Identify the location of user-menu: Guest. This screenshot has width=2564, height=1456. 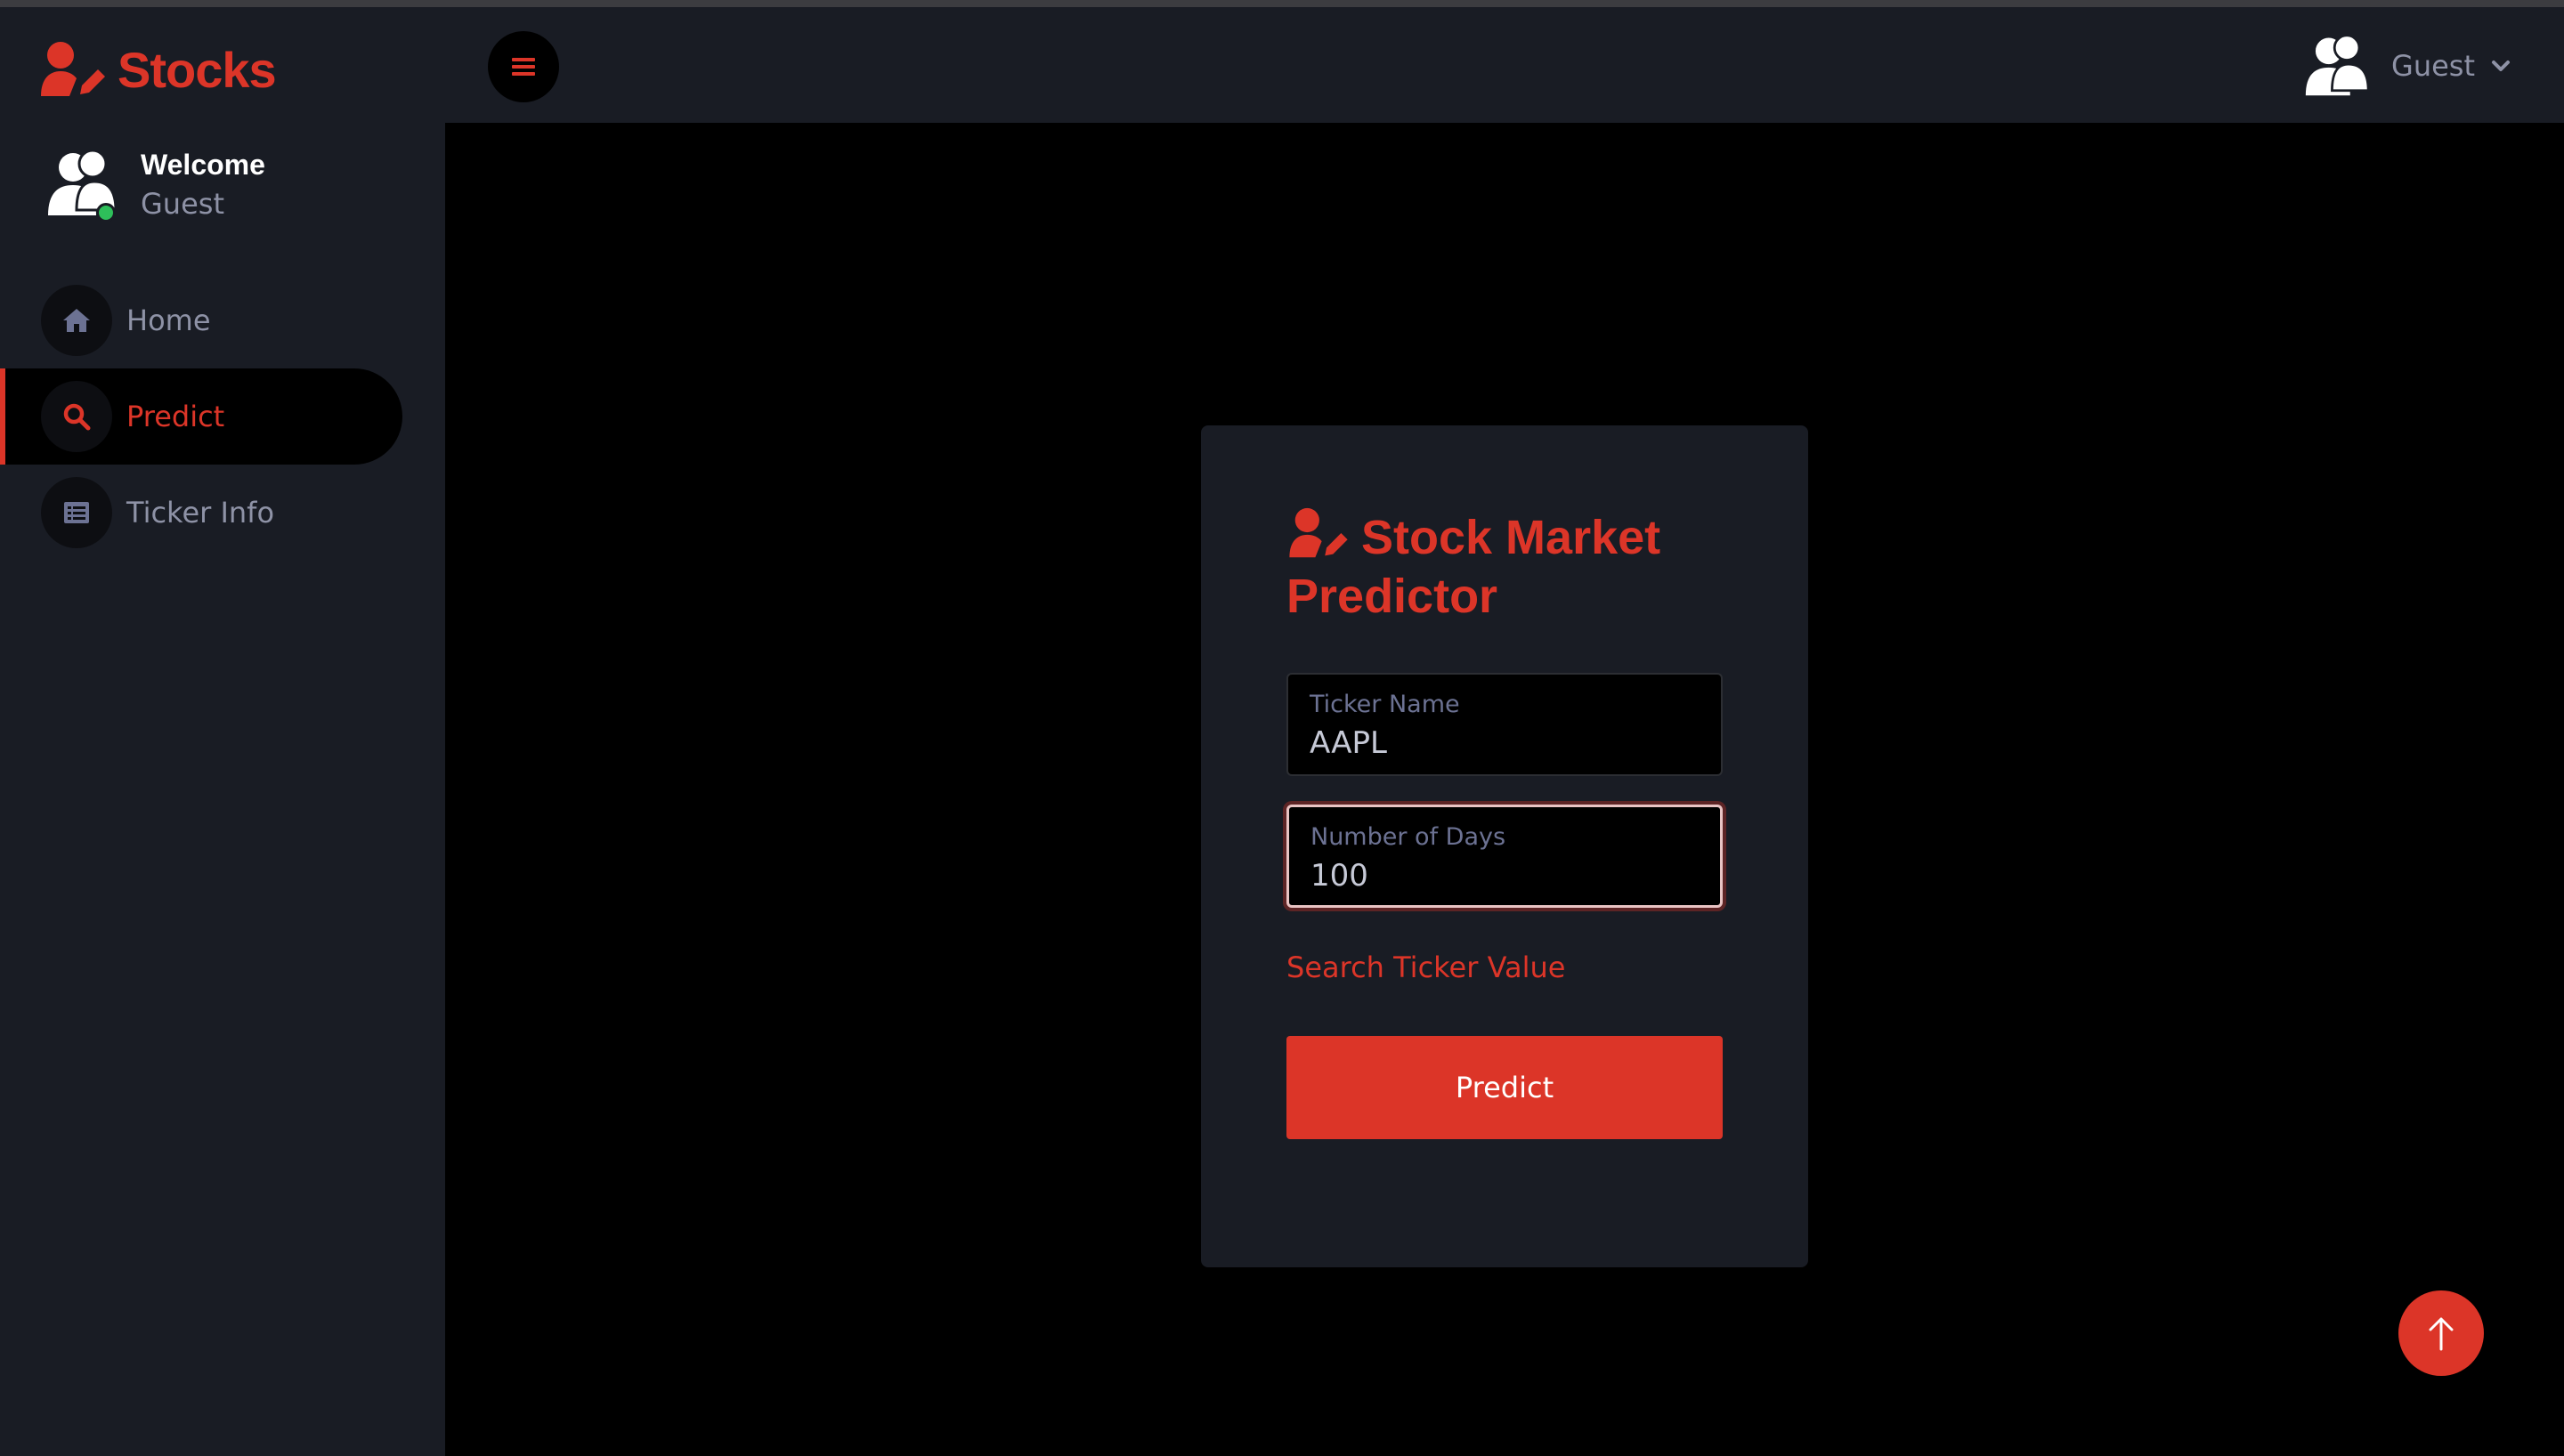
(2407, 66).